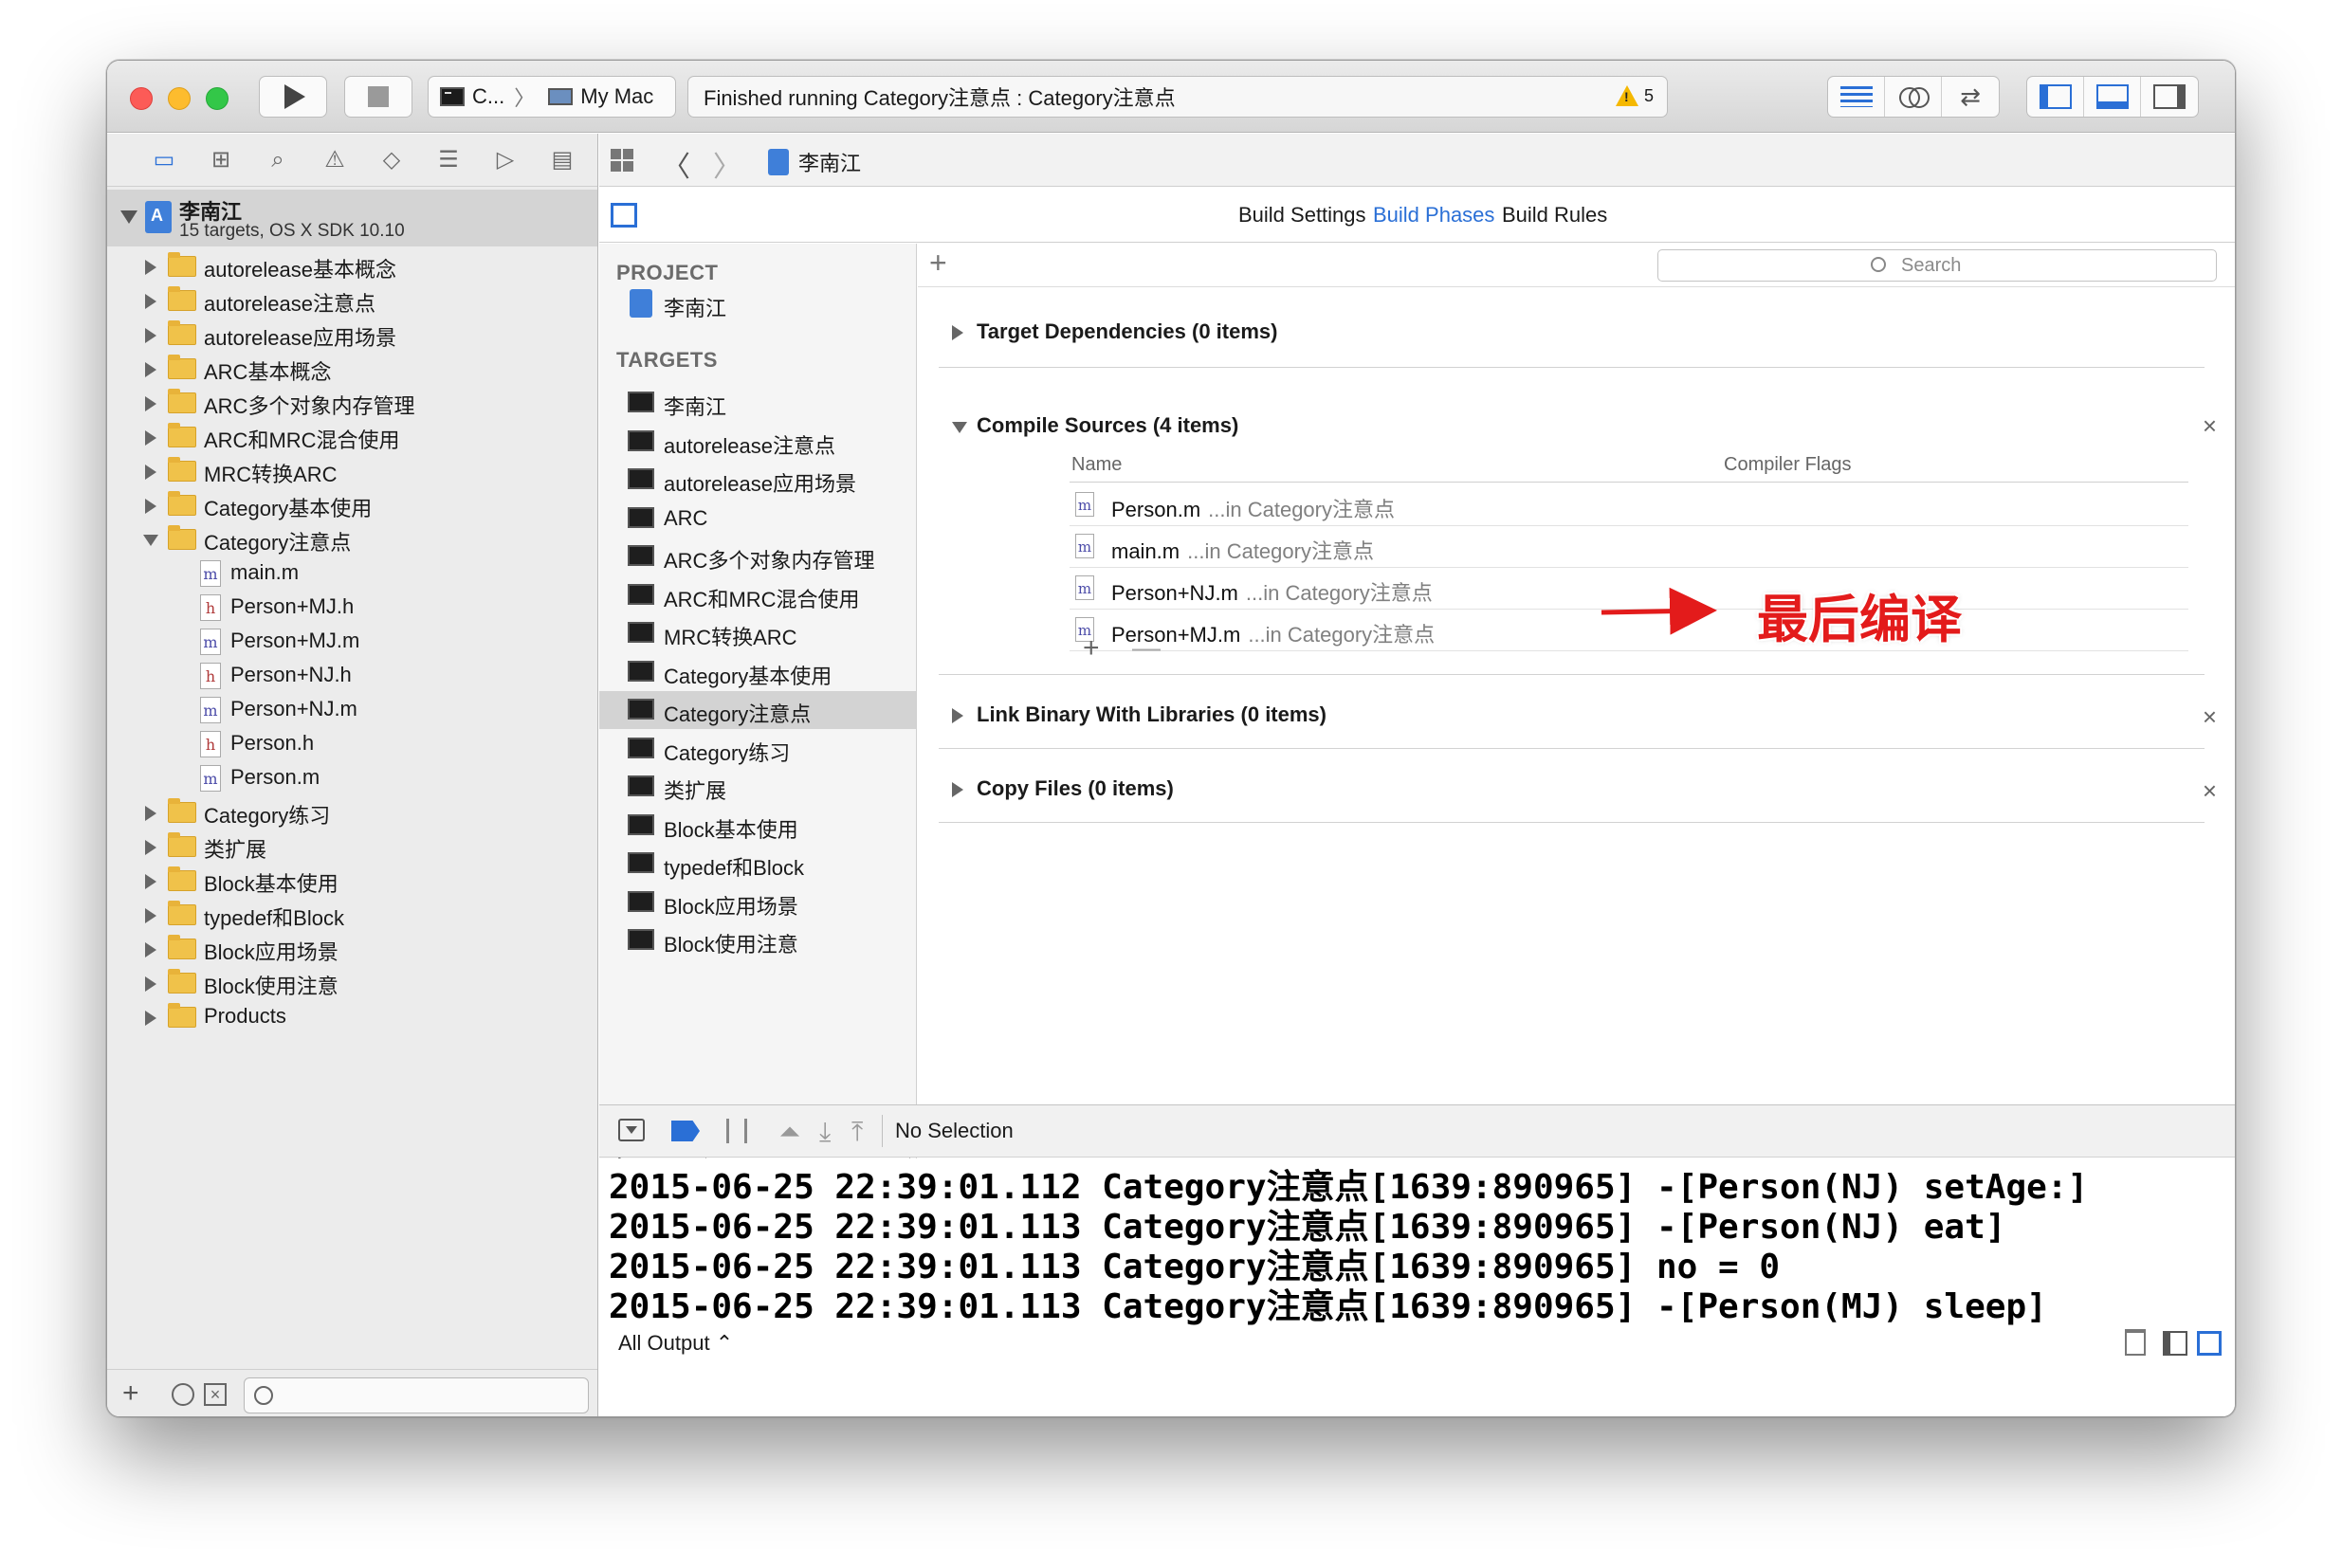 The height and width of the screenshot is (1568, 2342). Describe the element at coordinates (1859, 620) in the screenshot. I see `annotation-label: 最后编译` at that location.